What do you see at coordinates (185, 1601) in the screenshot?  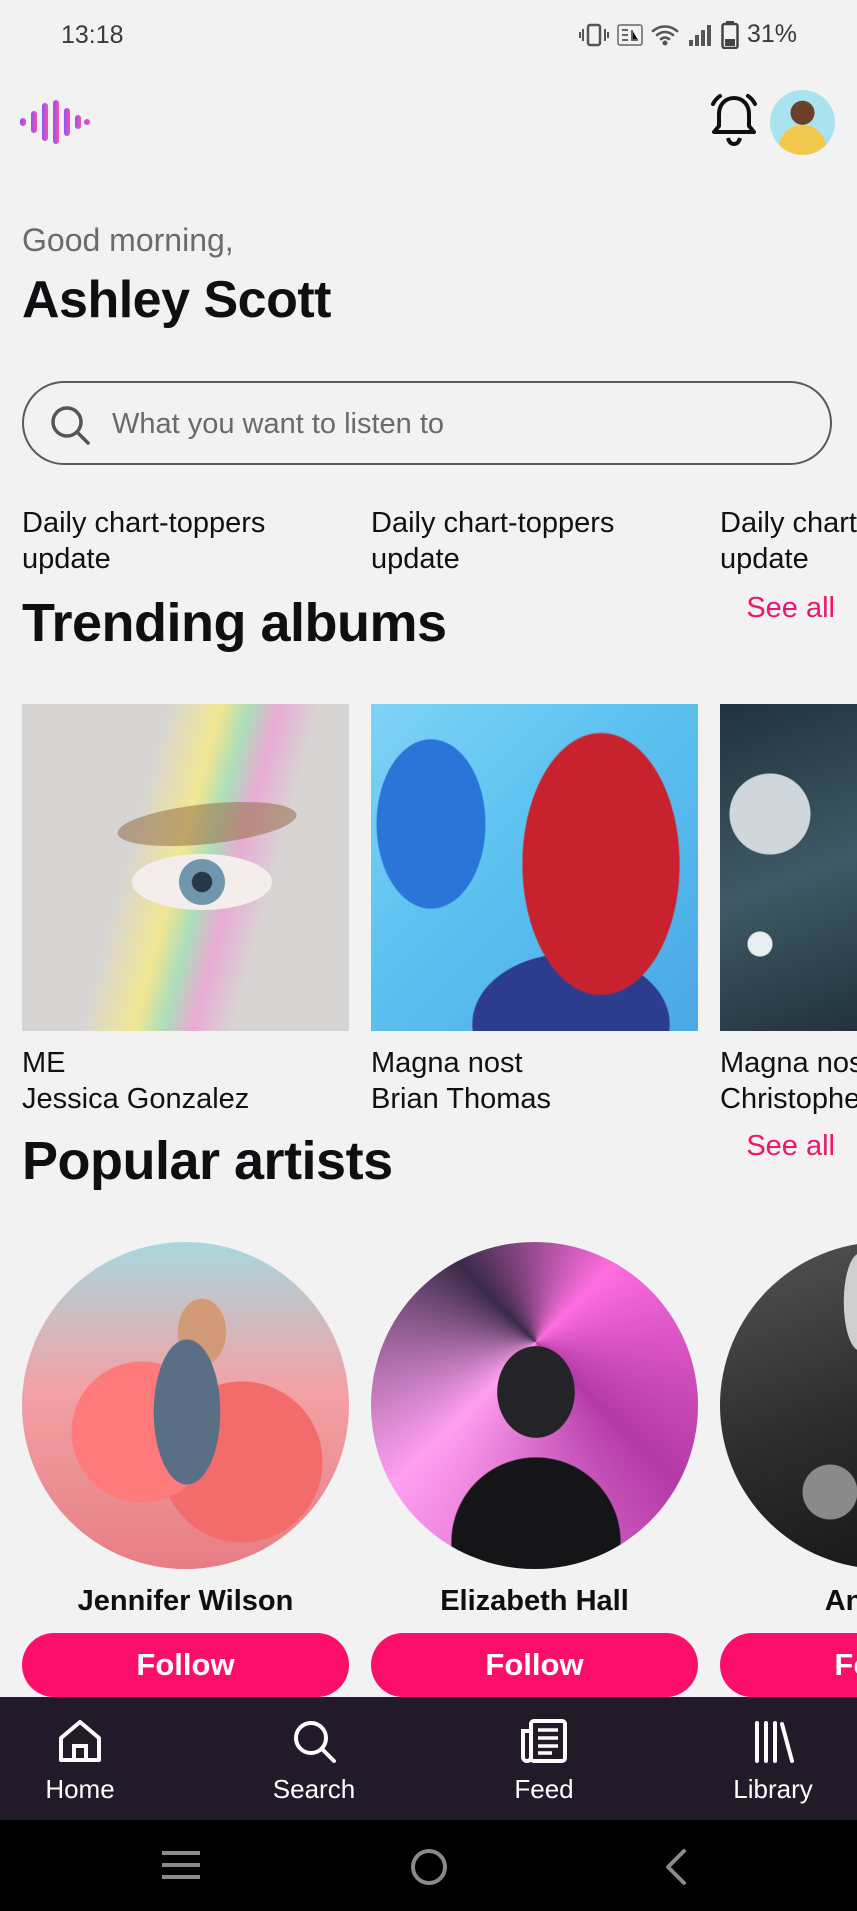 I see `artist-name: Jennifer Wilson` at bounding box center [185, 1601].